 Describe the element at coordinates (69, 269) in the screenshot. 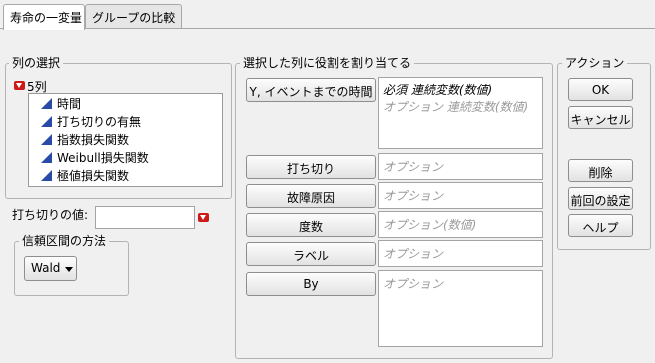

I see `chevron-down-icon` at that location.